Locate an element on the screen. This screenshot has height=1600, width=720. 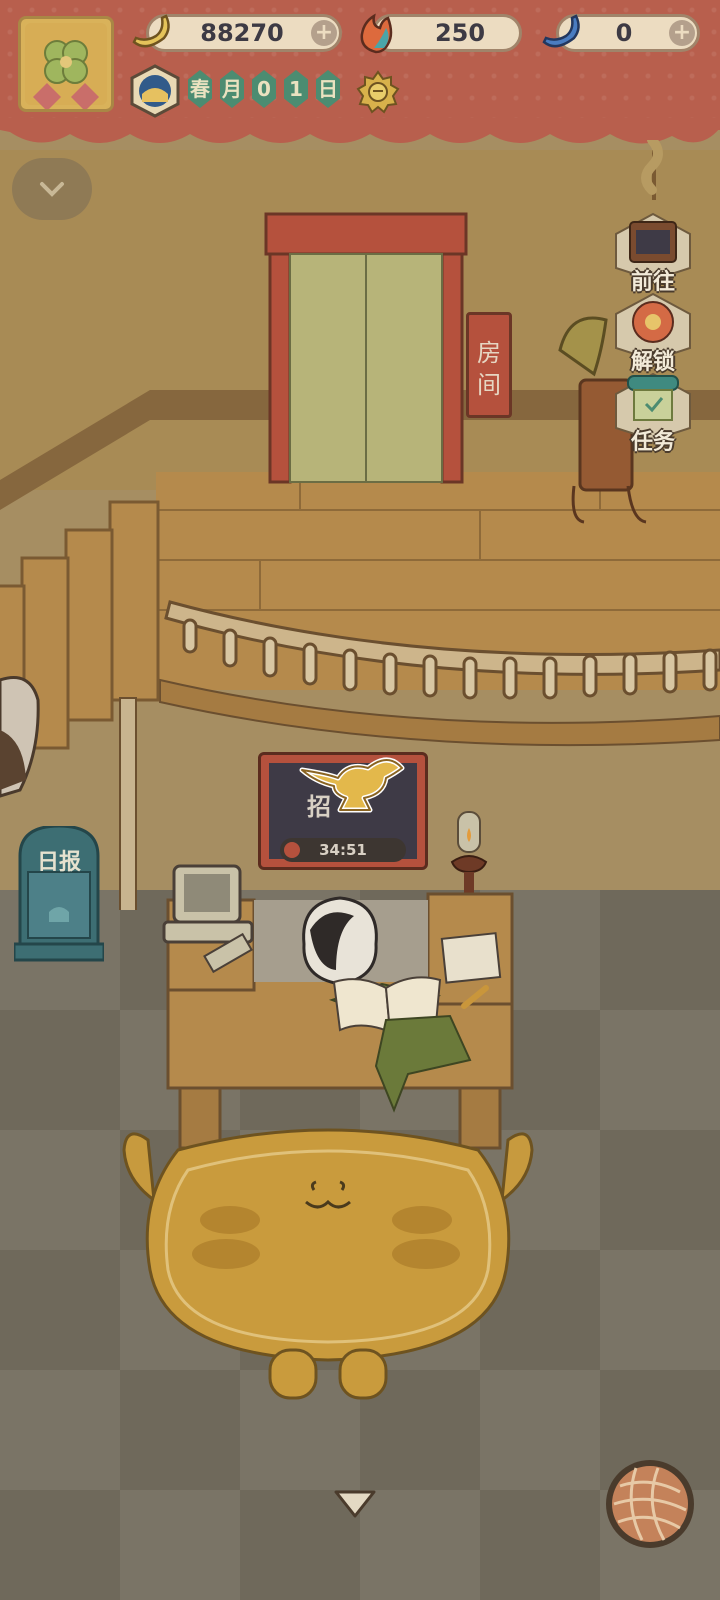
chevron-down-icon is located at coordinates (52, 189).